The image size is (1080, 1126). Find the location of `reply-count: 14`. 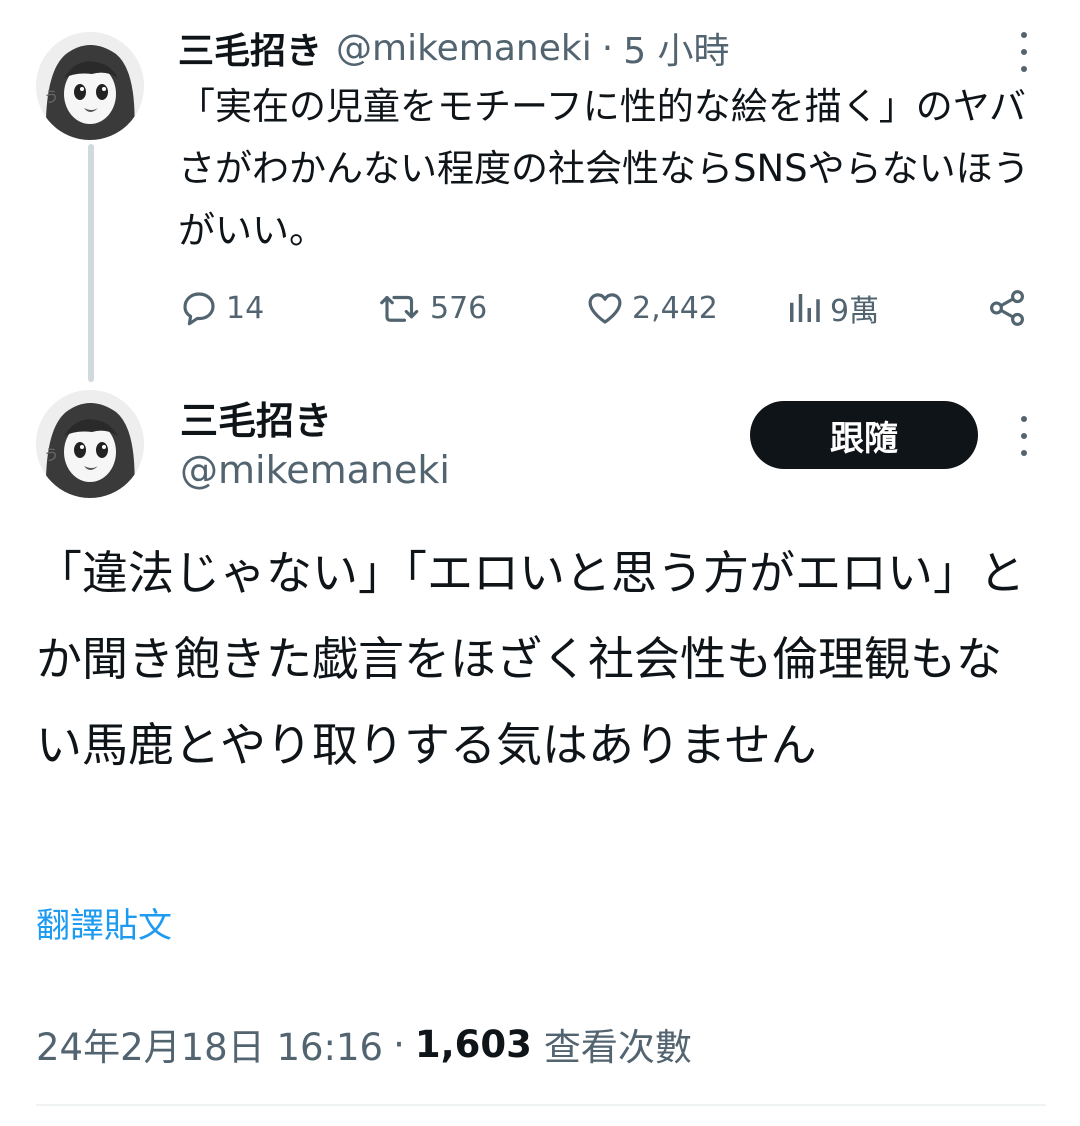

reply-count: 14 is located at coordinates (245, 308).